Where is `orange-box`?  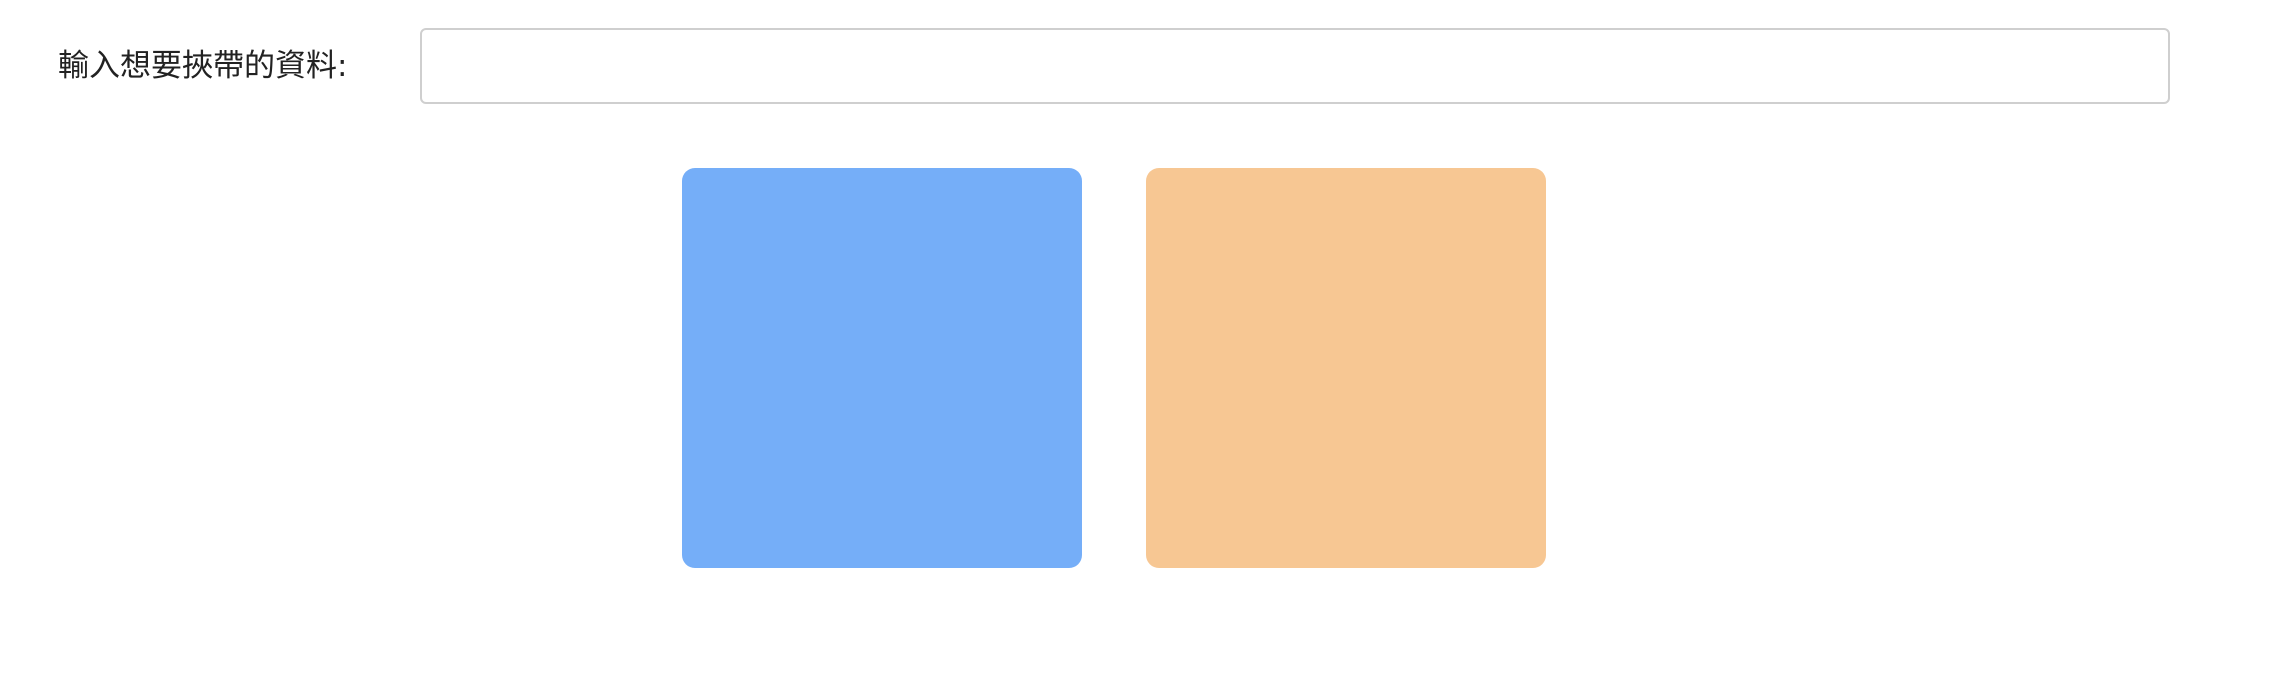 orange-box is located at coordinates (1346, 368).